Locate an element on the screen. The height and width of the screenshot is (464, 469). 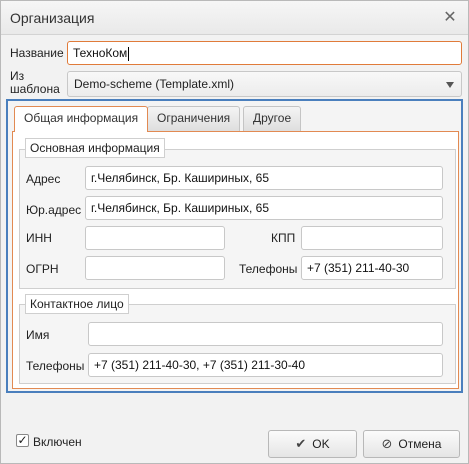
ogrn-input is located at coordinates (155, 268).